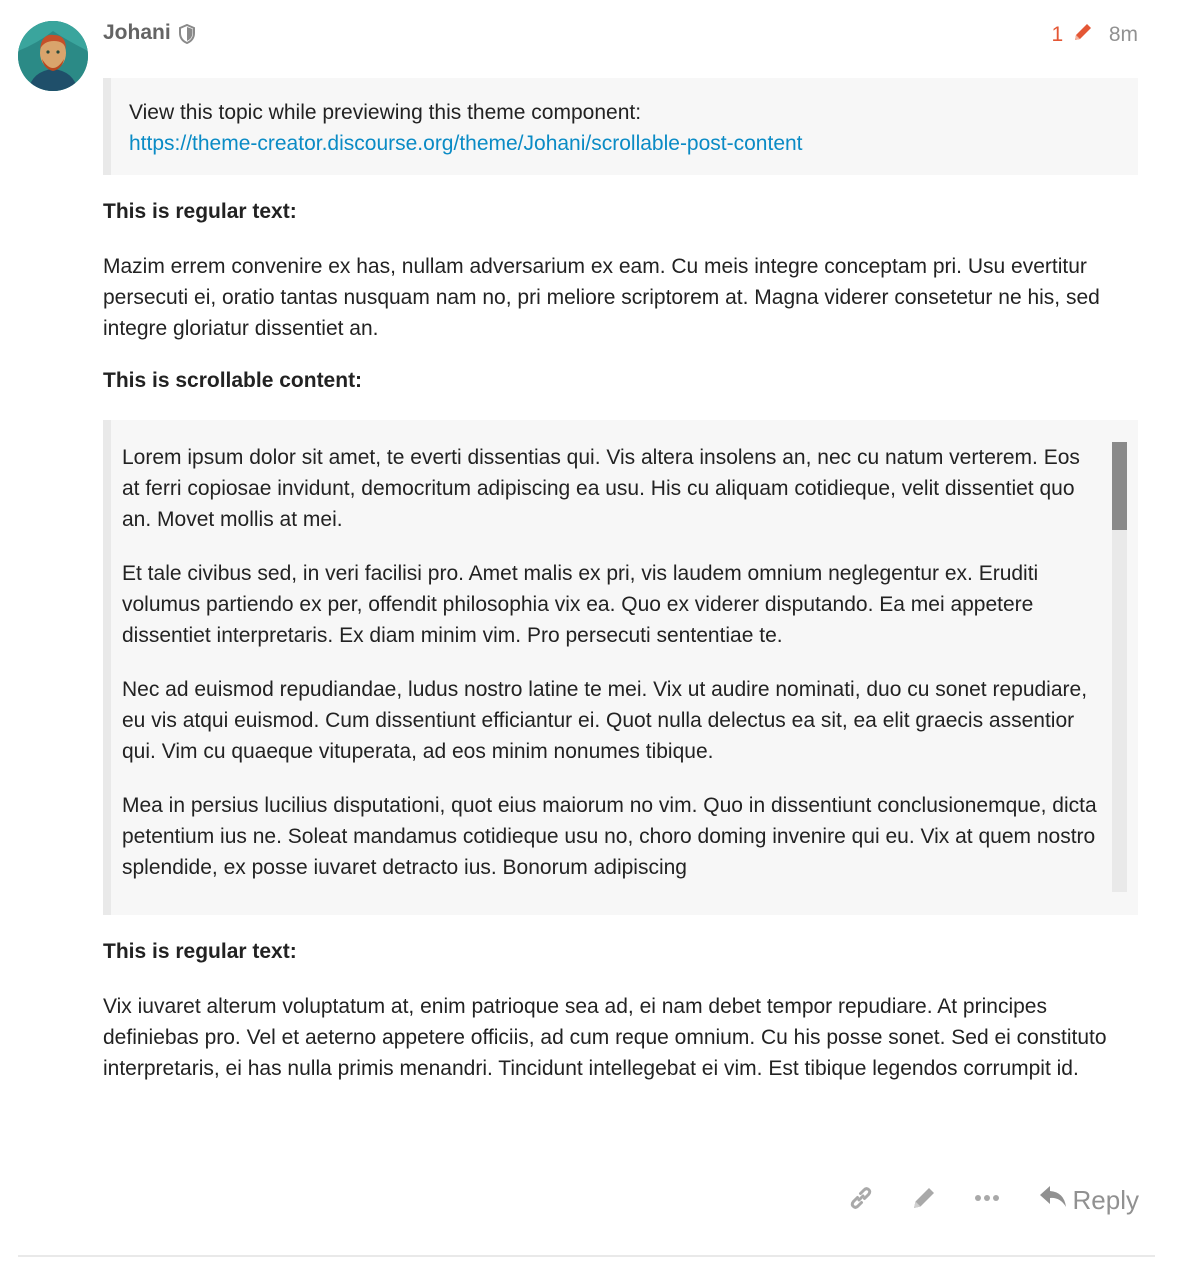 This screenshot has width=1197, height=1265. I want to click on scrollbar-thumb, so click(1119, 486).